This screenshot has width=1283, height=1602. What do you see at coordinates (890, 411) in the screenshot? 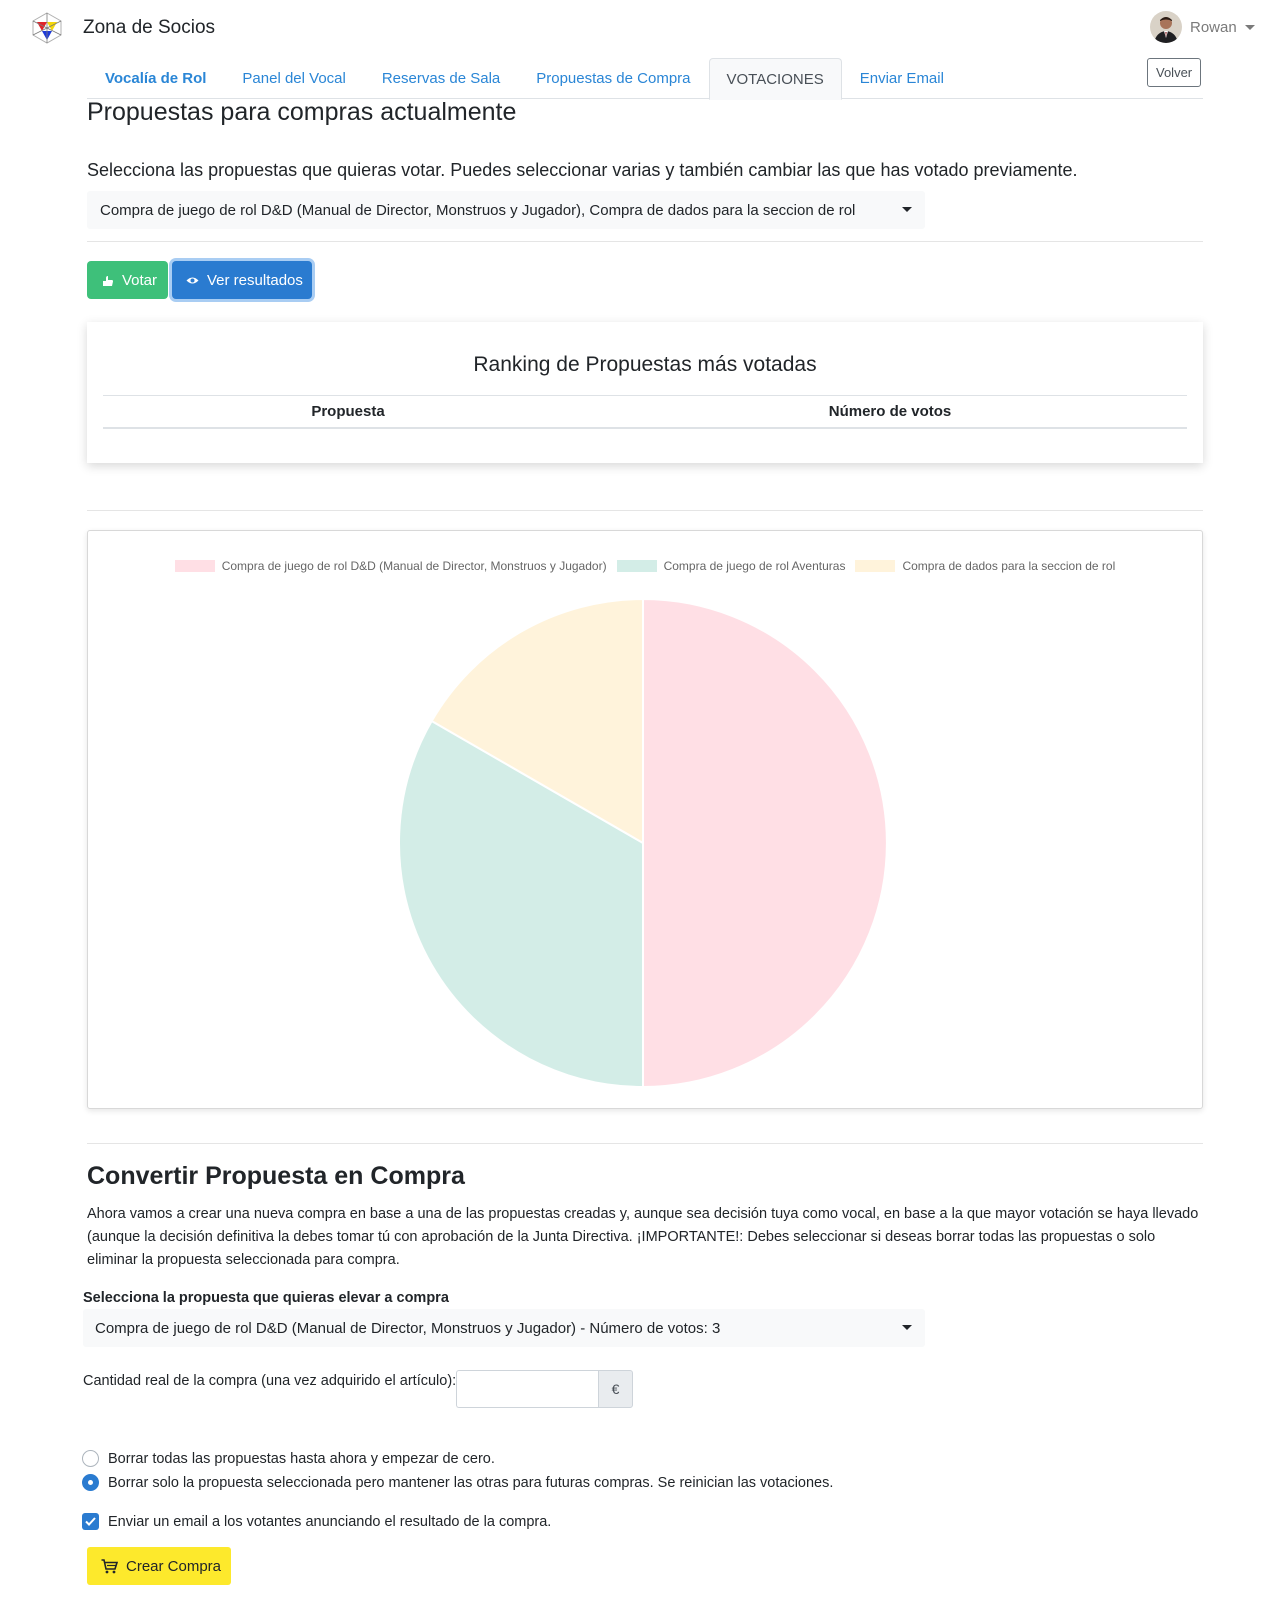
I see `column-header-votes: Número de votos` at bounding box center [890, 411].